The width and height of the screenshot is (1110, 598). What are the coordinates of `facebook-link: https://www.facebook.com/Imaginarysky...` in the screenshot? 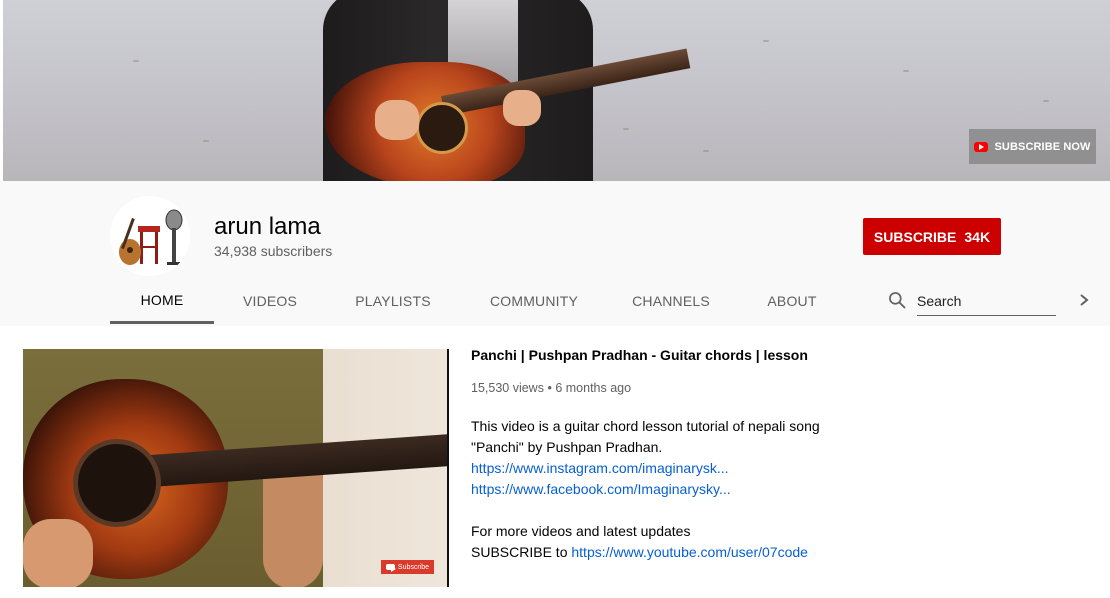 It's located at (601, 489).